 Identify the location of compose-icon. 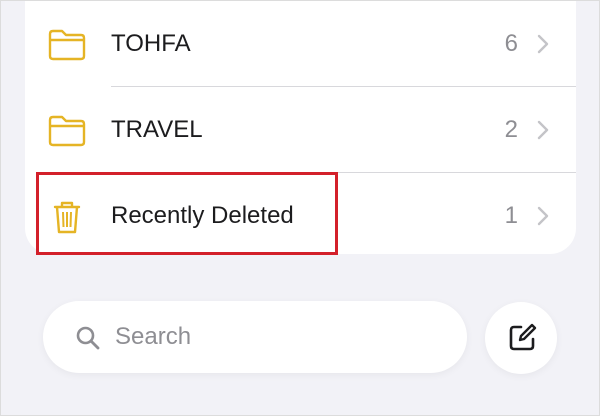
(523, 337).